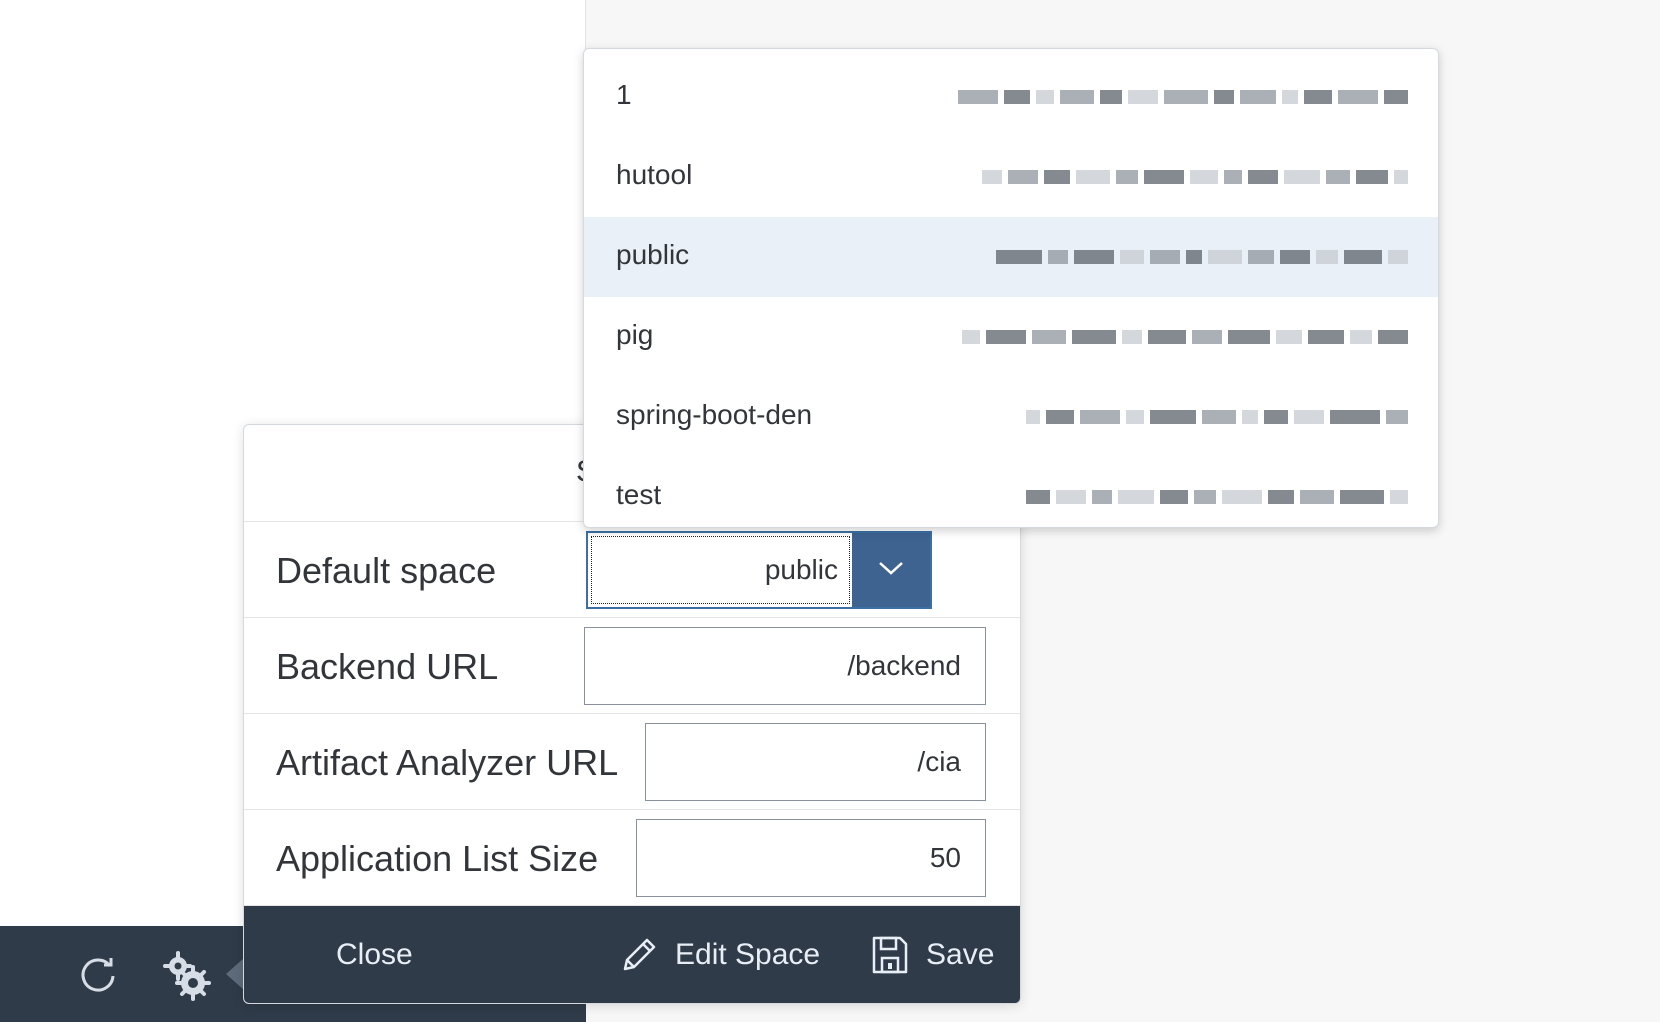 This screenshot has width=1660, height=1022. I want to click on backend-url-label: Backend URL, so click(387, 666).